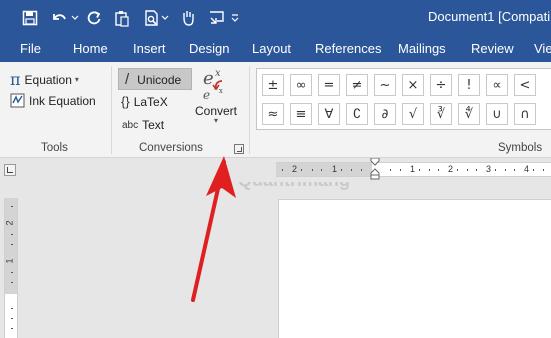  Describe the element at coordinates (542, 48) in the screenshot. I see `tab-view: Vie` at that location.